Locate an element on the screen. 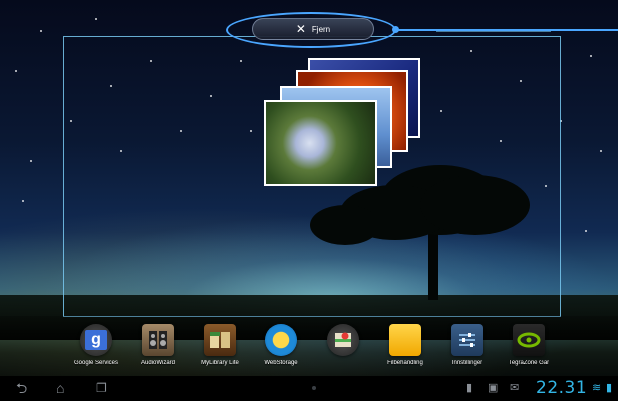  app-google-services: g Google Services is located at coordinates (96, 345).